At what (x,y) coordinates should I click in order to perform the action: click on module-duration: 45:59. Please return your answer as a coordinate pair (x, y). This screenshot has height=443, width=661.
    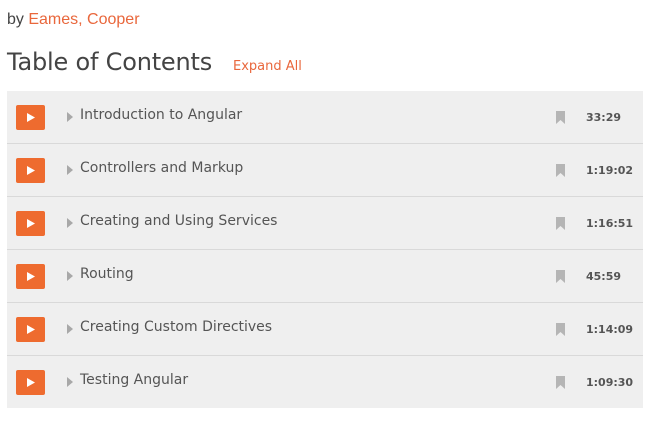
    Looking at the image, I should click on (604, 276).